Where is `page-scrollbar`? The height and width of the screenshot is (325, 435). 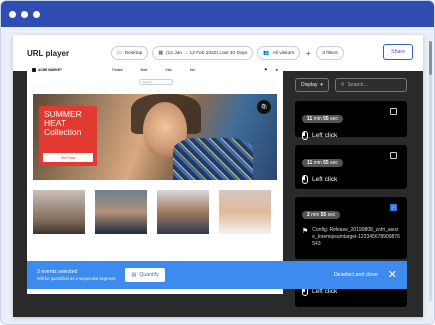
page-scrollbar is located at coordinates (430, 171).